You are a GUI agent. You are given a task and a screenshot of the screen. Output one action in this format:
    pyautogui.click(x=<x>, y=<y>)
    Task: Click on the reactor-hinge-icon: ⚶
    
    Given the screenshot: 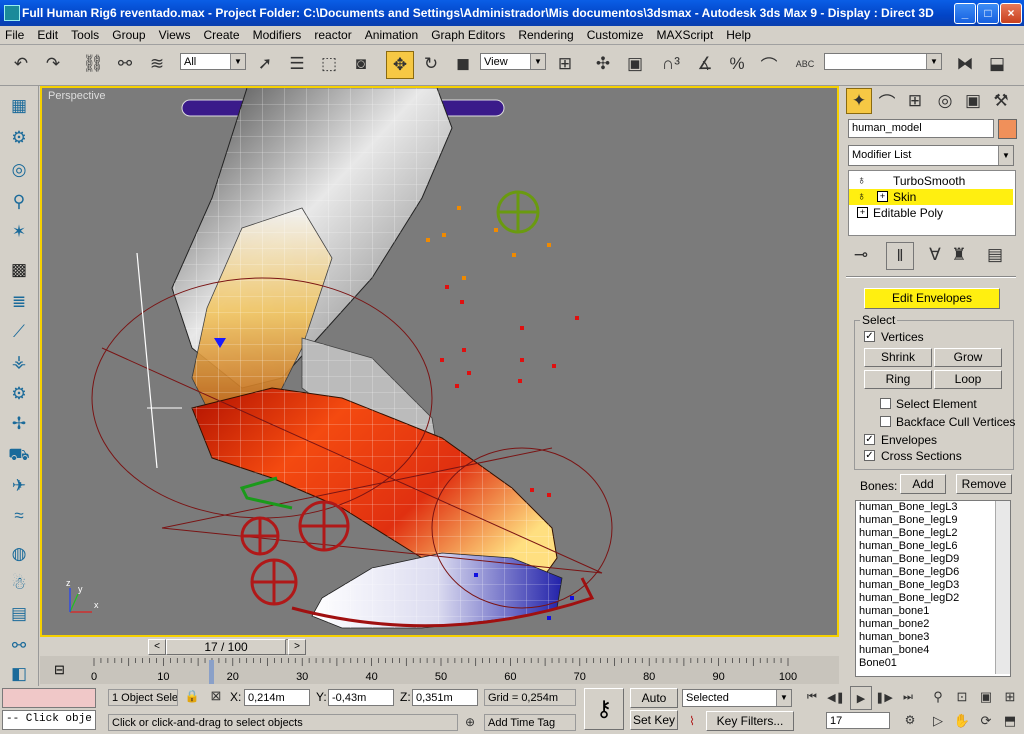 What is the action you would take?
    pyautogui.click(x=19, y=362)
    